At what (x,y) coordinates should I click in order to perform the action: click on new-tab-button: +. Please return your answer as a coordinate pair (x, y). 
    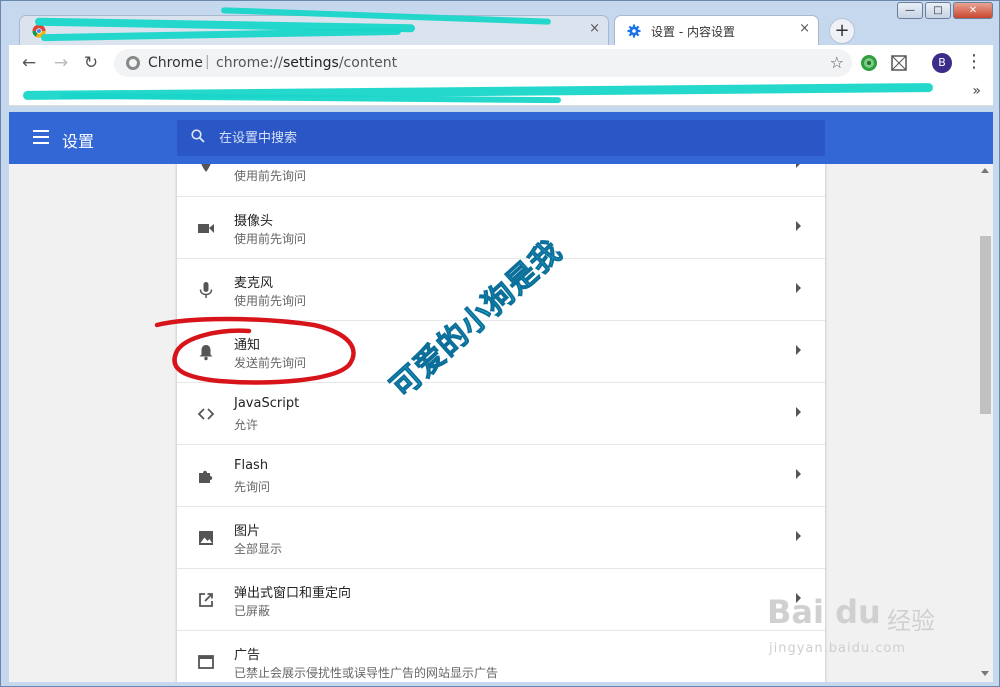
    Looking at the image, I should click on (842, 31).